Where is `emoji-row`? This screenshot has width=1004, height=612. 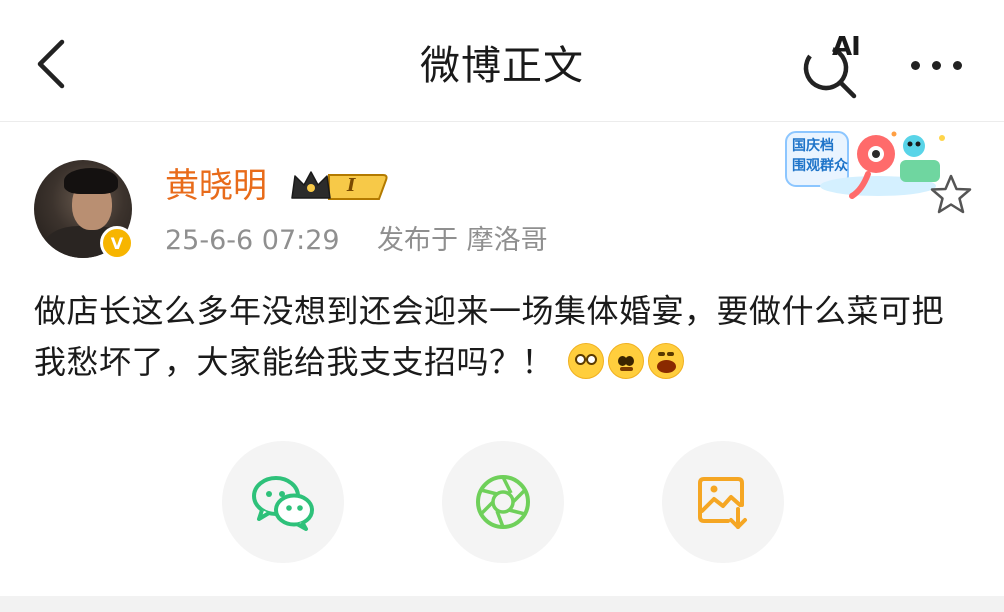
emoji-row is located at coordinates (626, 361).